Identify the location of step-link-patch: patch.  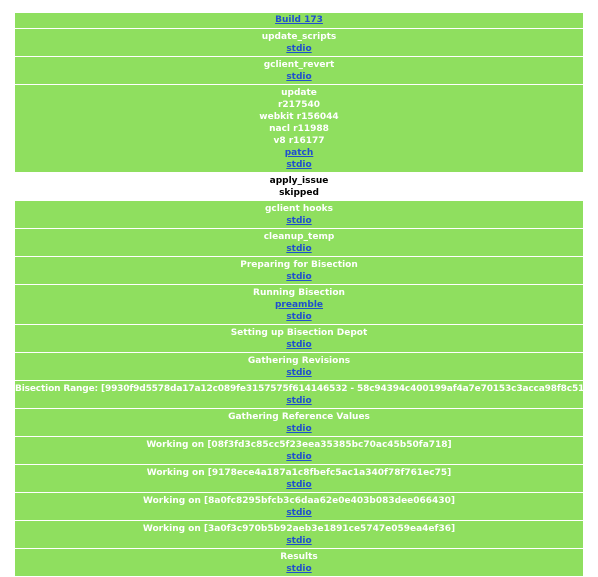
(299, 153).